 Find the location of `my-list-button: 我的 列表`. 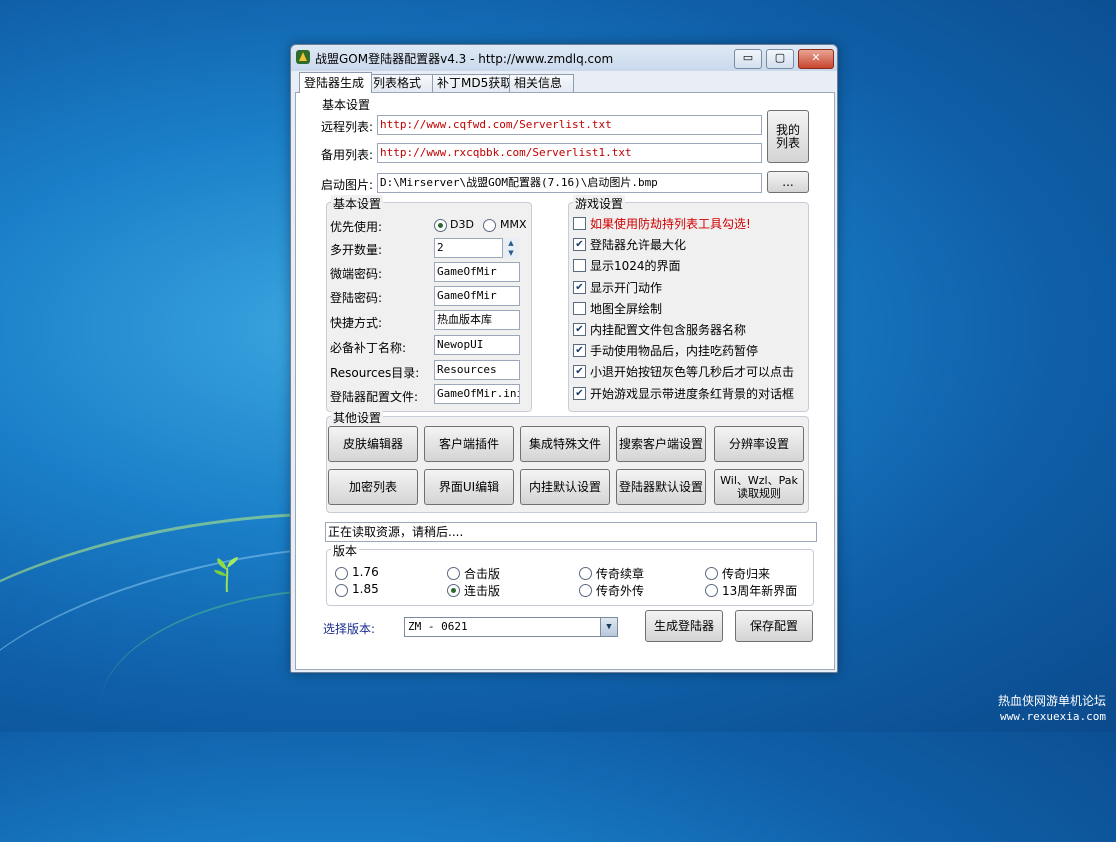

my-list-button: 我的 列表 is located at coordinates (788, 136).